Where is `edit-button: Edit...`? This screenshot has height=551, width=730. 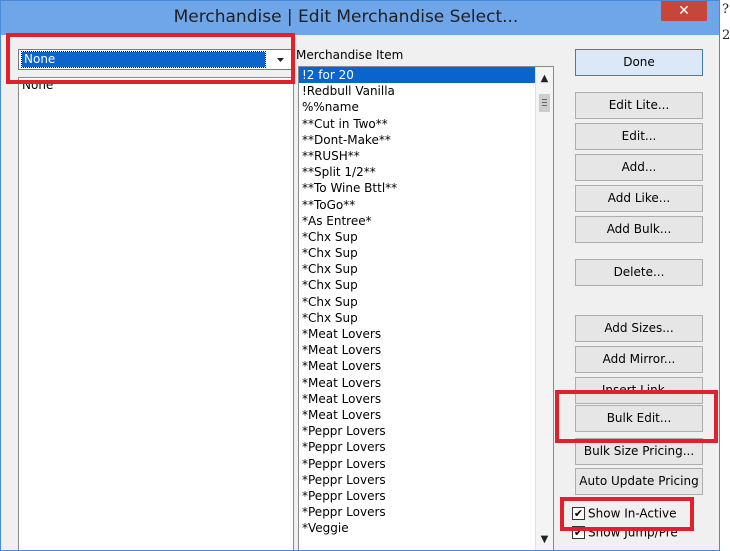 edit-button: Edit... is located at coordinates (639, 136).